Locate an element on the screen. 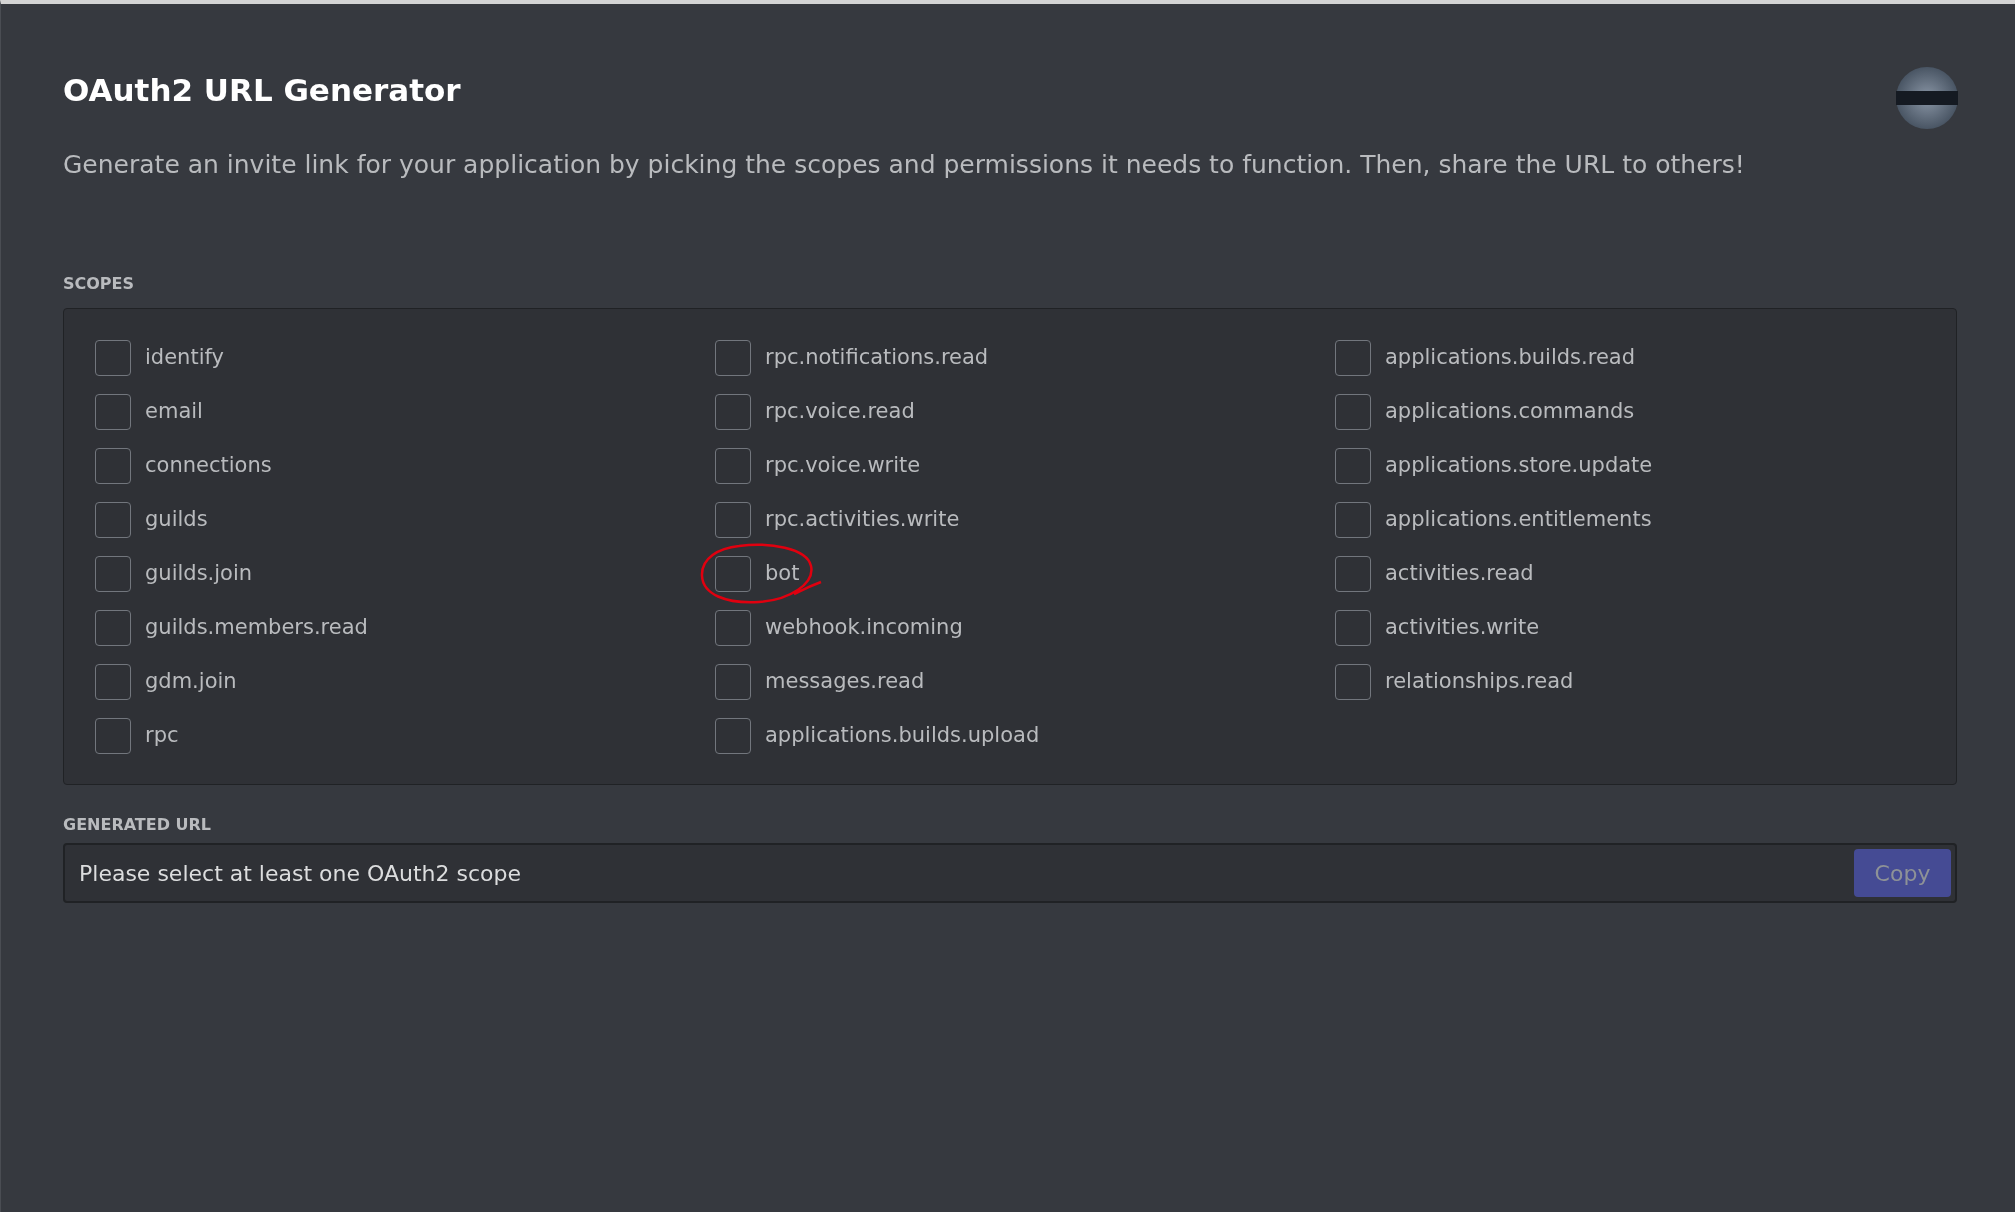 Image resolution: width=2015 pixels, height=1212 pixels. scope-label: activities.read is located at coordinates (1459, 574).